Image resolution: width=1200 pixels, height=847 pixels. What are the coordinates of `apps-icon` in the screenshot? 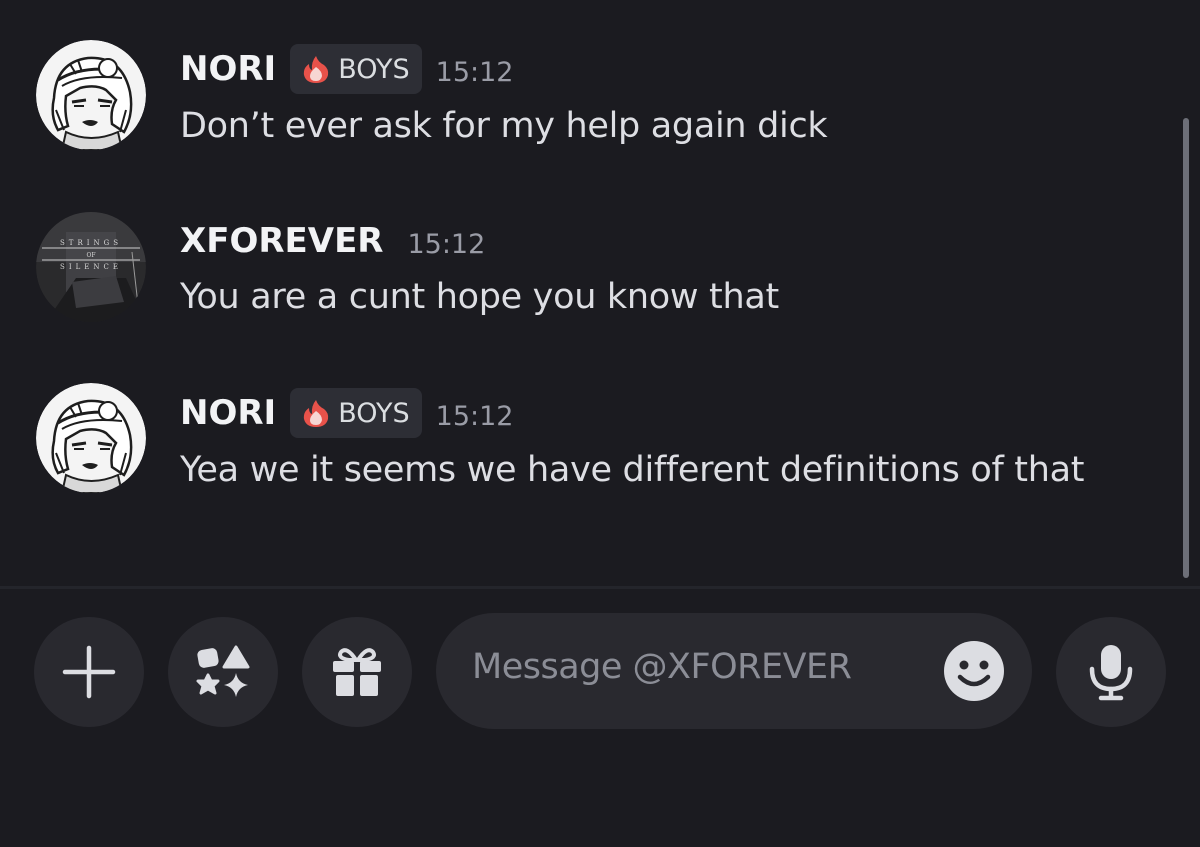 It's located at (223, 671).